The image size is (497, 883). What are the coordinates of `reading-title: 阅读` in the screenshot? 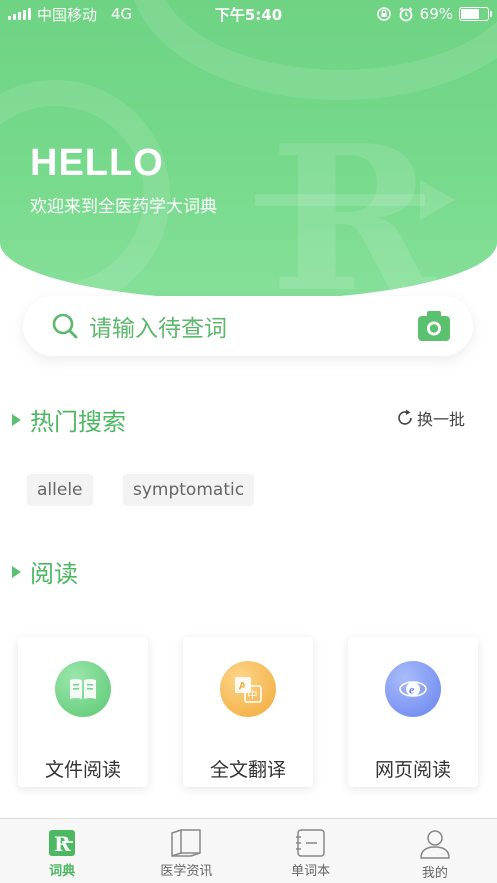 It's located at (54, 574).